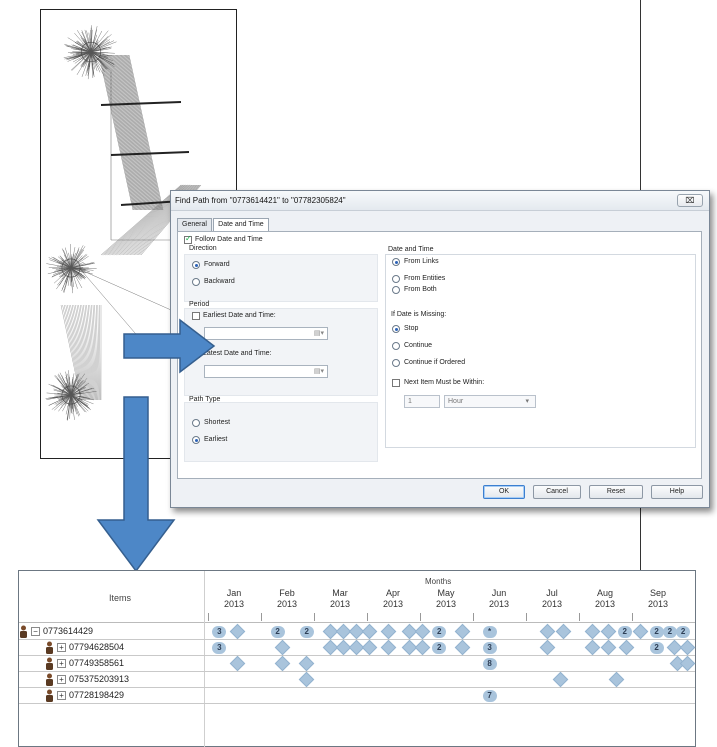 The width and height of the screenshot is (717, 747). Describe the element at coordinates (68, 631) in the screenshot. I see `row-label: 0773614429` at that location.